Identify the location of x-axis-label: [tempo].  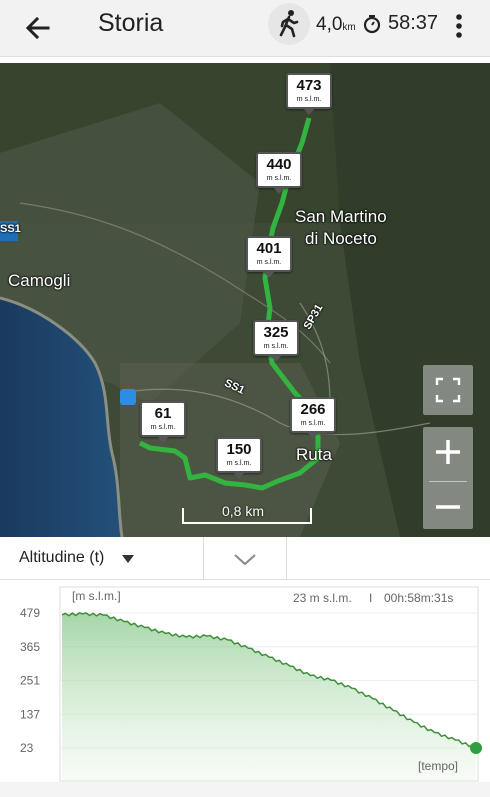
(438, 766).